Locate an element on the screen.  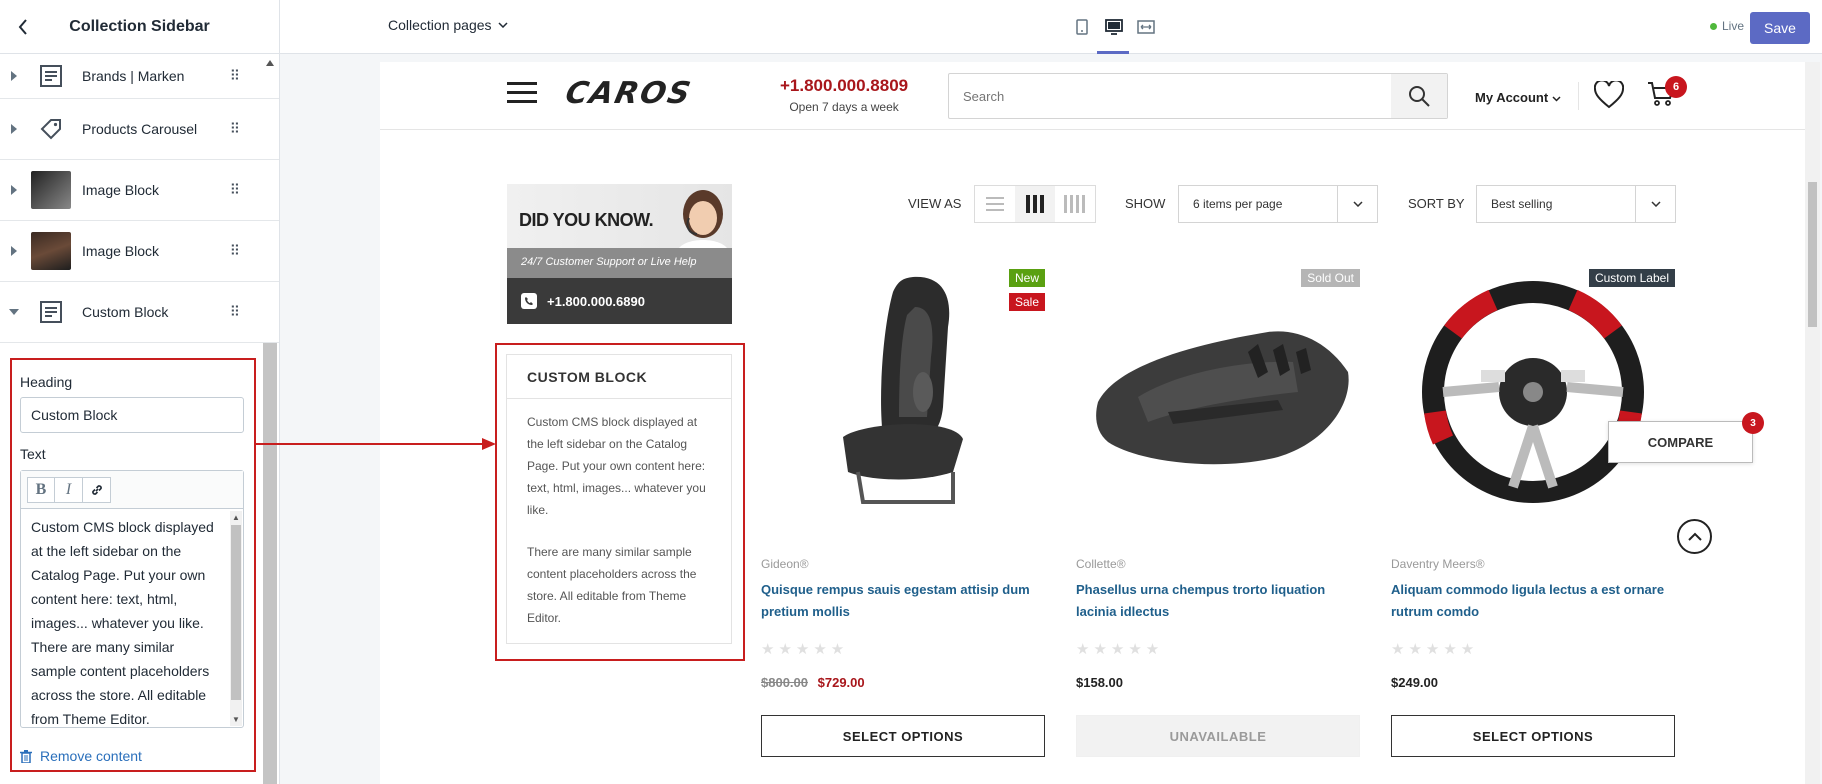
mobile-view-icon is located at coordinates (1082, 27).